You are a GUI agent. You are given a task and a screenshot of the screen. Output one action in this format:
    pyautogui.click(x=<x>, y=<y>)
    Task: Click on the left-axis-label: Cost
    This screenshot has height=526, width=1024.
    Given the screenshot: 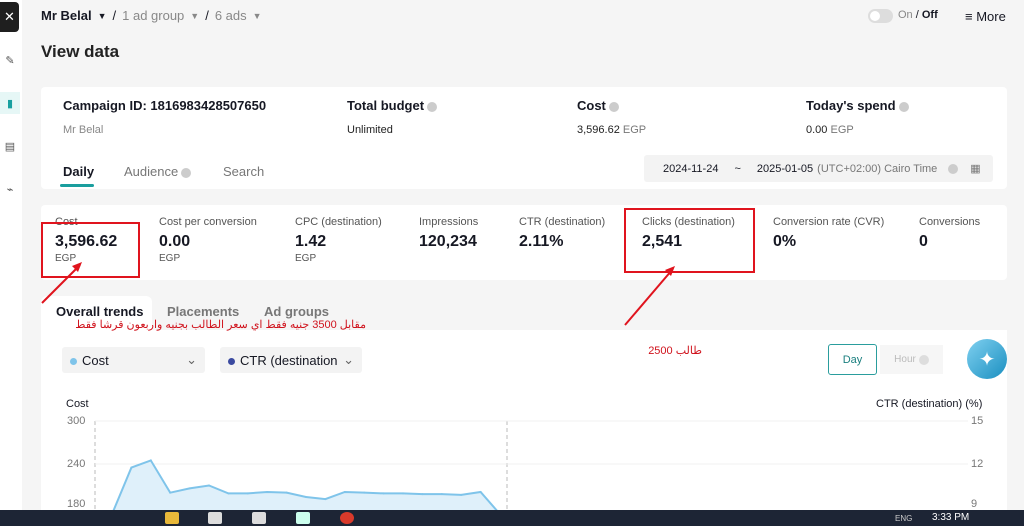 What is the action you would take?
    pyautogui.click(x=77, y=404)
    